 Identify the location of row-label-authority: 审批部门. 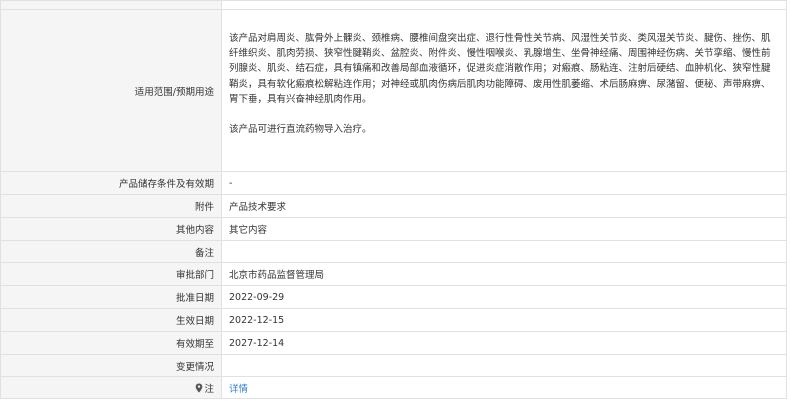
(111, 274).